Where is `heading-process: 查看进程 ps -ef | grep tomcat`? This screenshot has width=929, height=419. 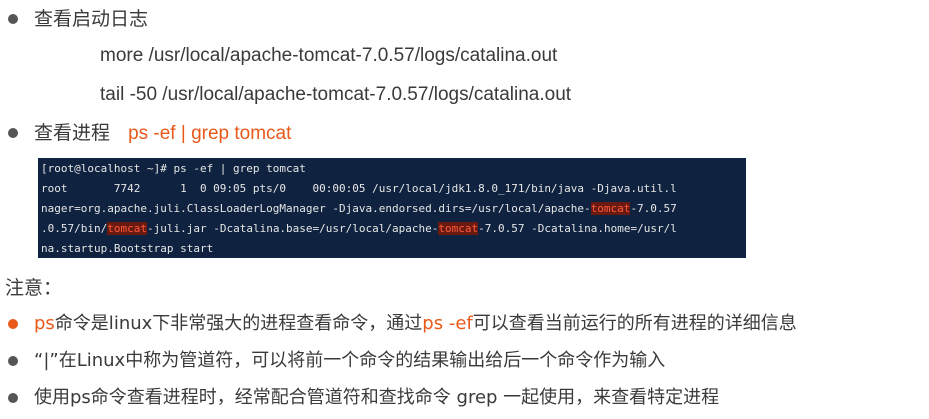
heading-process: 查看进程 ps -ef | grep tomcat is located at coordinates (162, 133).